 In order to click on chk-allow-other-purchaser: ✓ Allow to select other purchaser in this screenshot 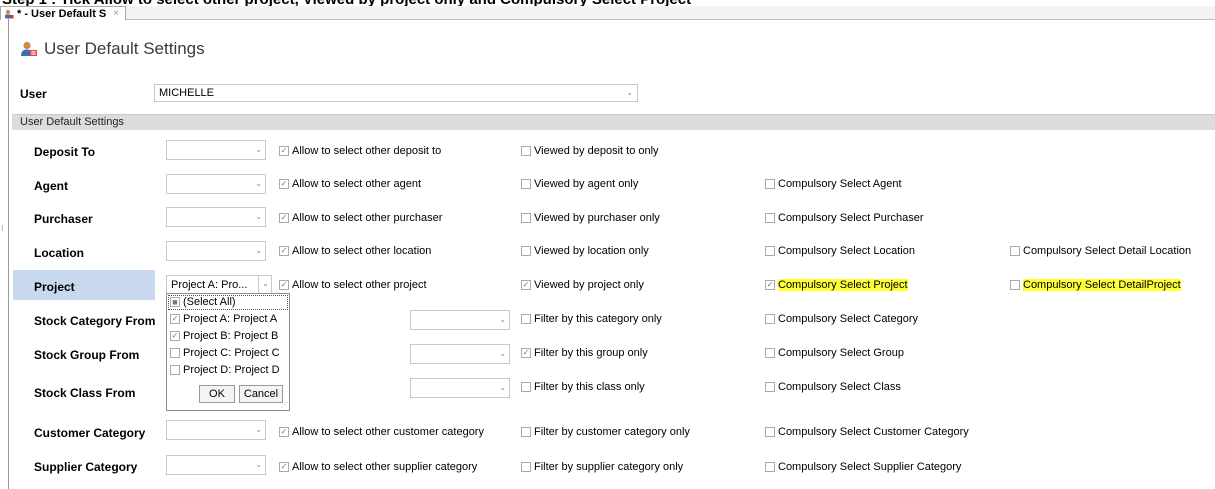, I will do `click(360, 218)`.